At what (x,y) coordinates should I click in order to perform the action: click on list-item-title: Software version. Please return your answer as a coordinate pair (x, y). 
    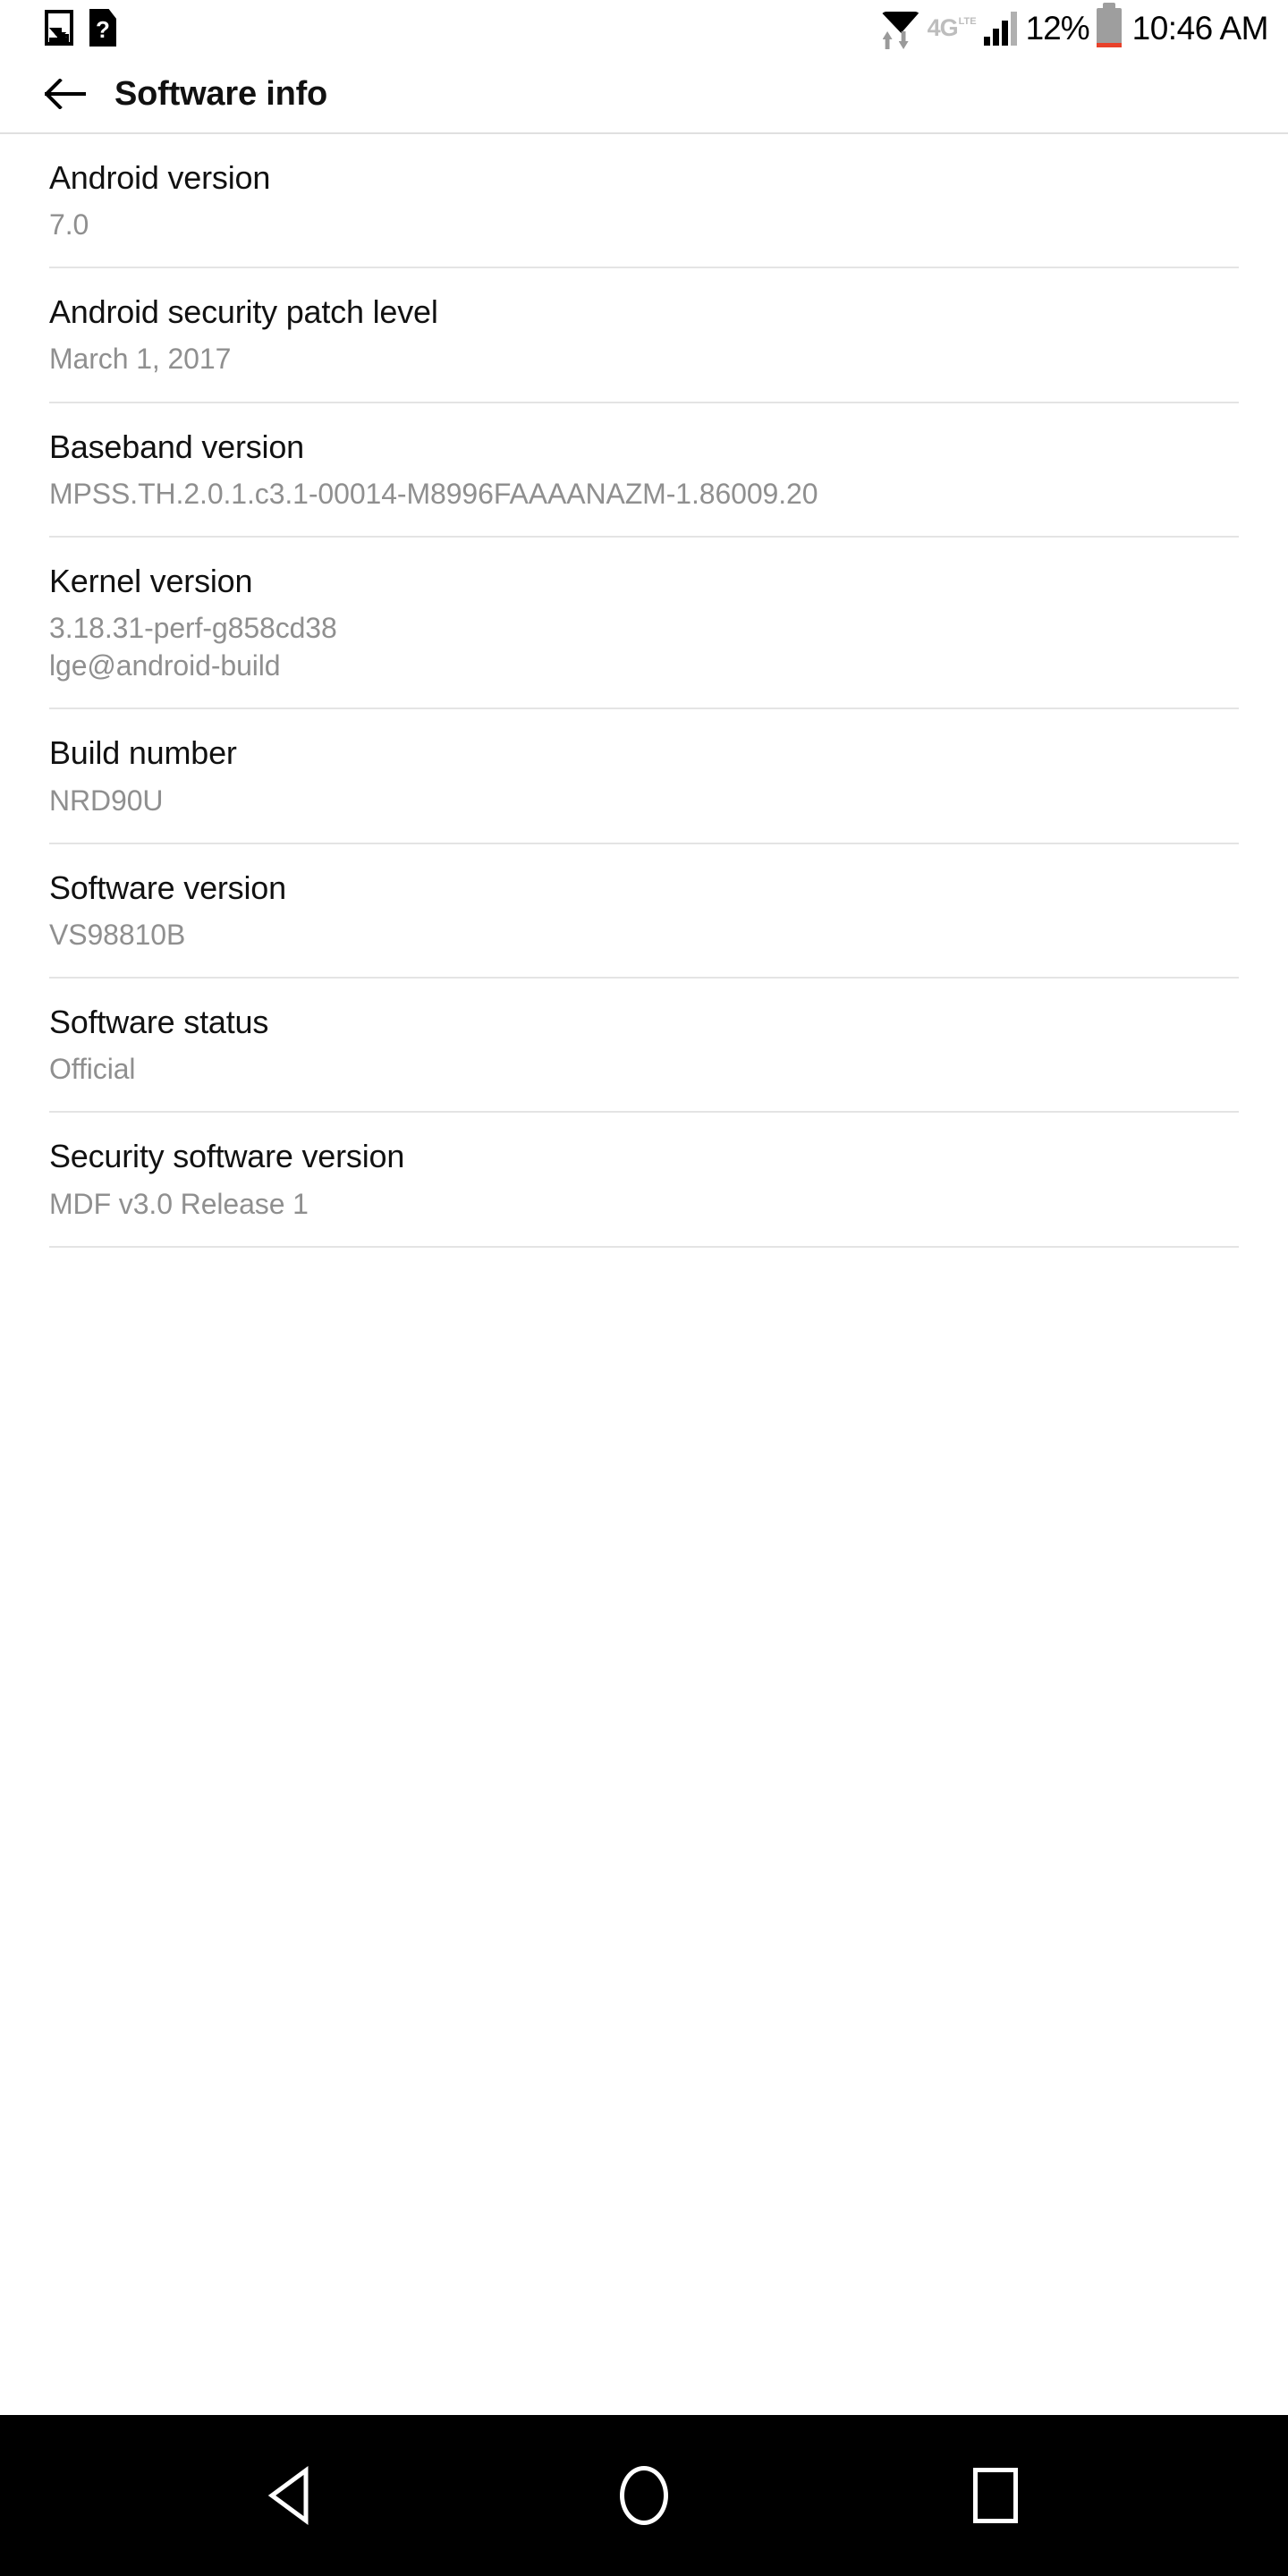
    Looking at the image, I should click on (167, 887).